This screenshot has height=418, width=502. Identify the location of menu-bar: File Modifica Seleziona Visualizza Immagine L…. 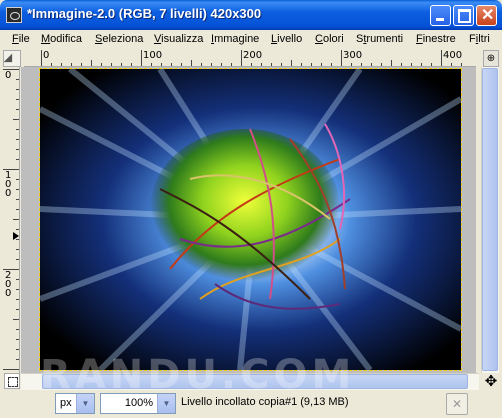
(251, 40).